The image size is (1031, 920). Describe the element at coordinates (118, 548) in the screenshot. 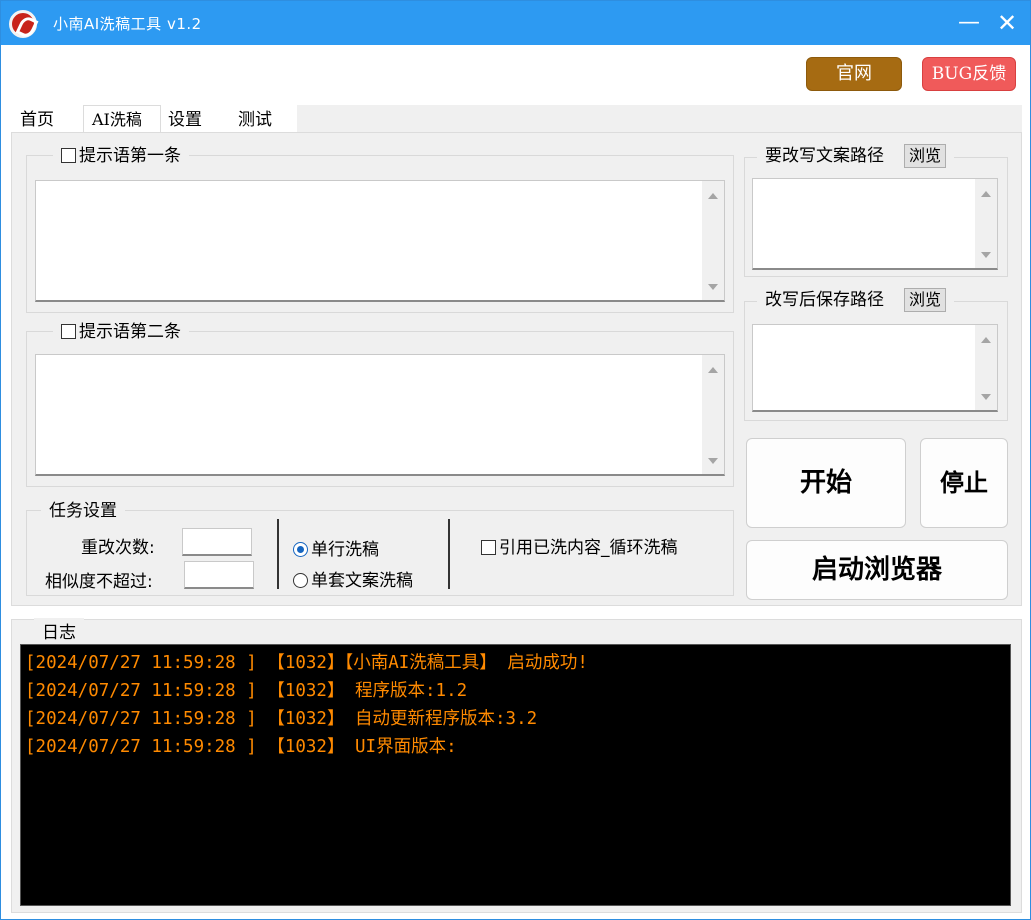

I see `retry-count-label: 重改次数:` at that location.